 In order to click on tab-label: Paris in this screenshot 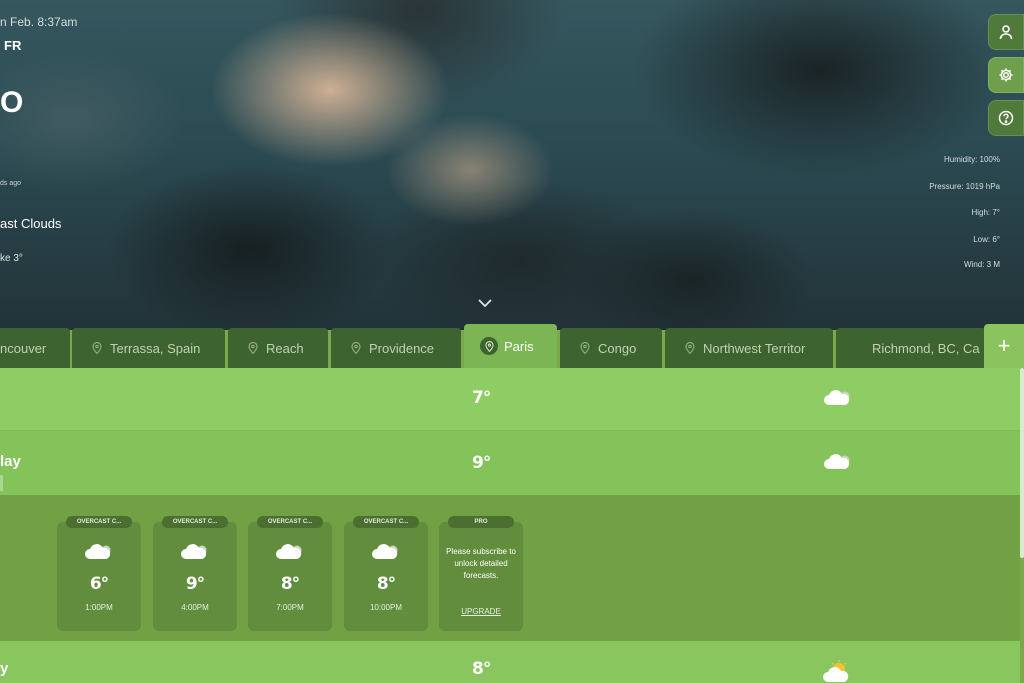, I will do `click(519, 346)`.